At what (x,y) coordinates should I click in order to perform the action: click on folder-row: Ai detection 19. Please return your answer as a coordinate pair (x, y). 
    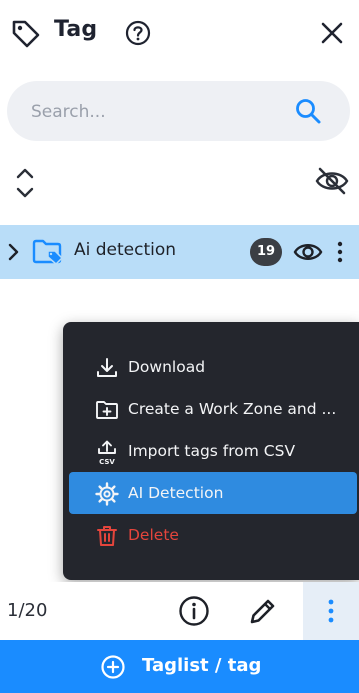
    Looking at the image, I should click on (179, 252).